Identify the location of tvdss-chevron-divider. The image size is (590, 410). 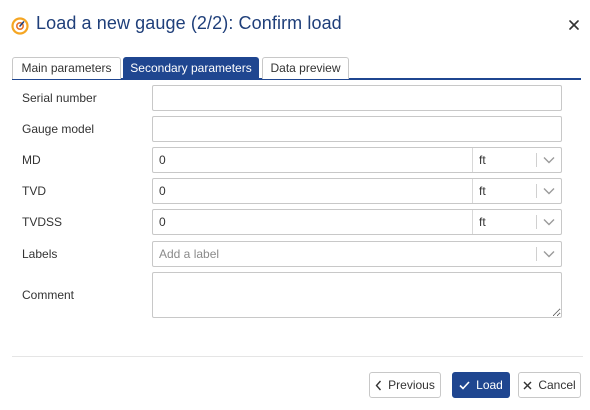
(536, 222).